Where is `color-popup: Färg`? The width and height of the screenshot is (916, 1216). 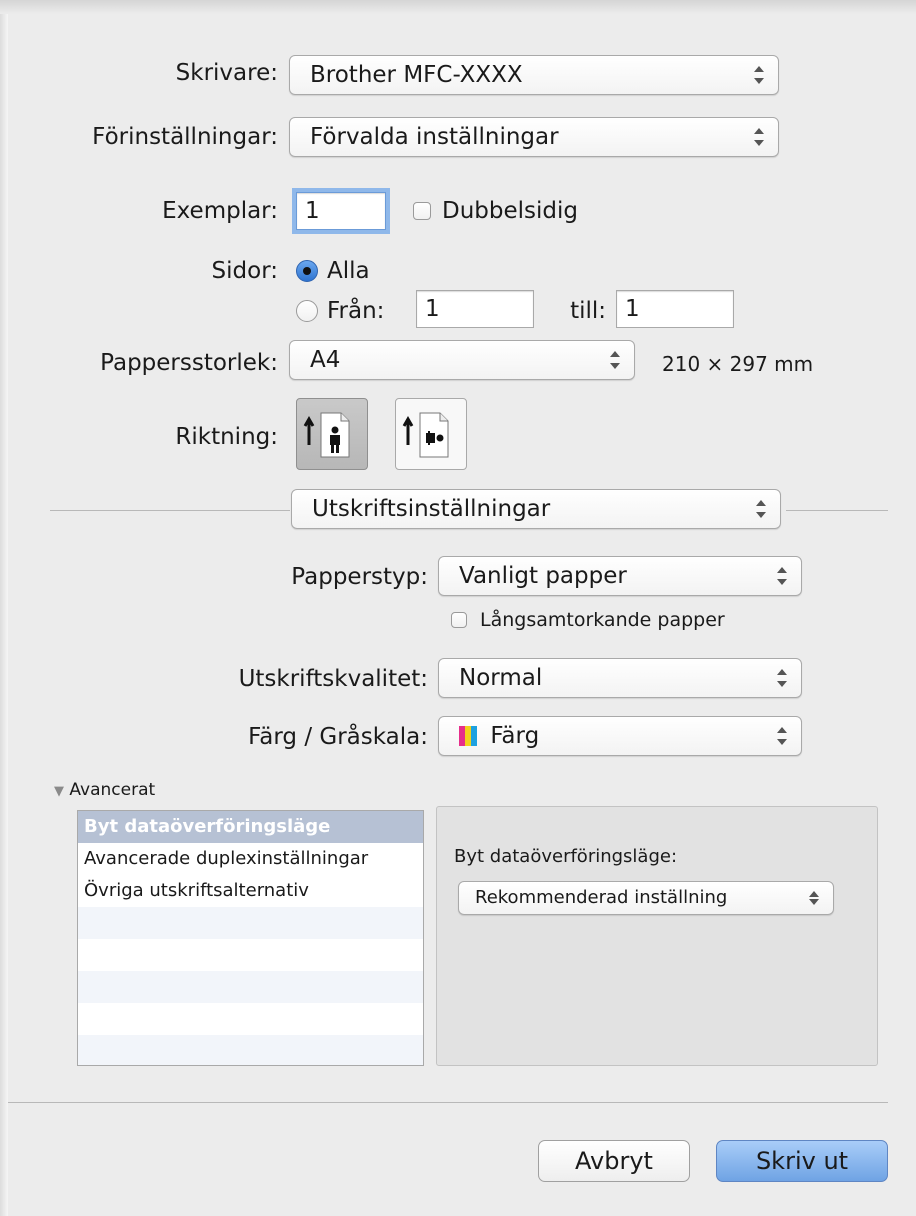 color-popup: Färg is located at coordinates (620, 736).